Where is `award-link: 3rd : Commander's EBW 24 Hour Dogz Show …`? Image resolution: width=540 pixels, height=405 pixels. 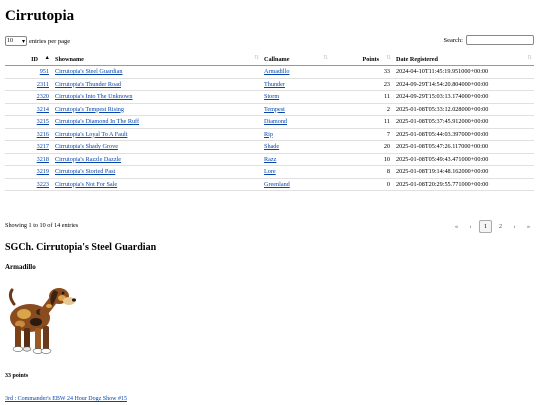
award-link: 3rd : Commander's EBW 24 Hour Dogz Show … is located at coordinates (66, 399).